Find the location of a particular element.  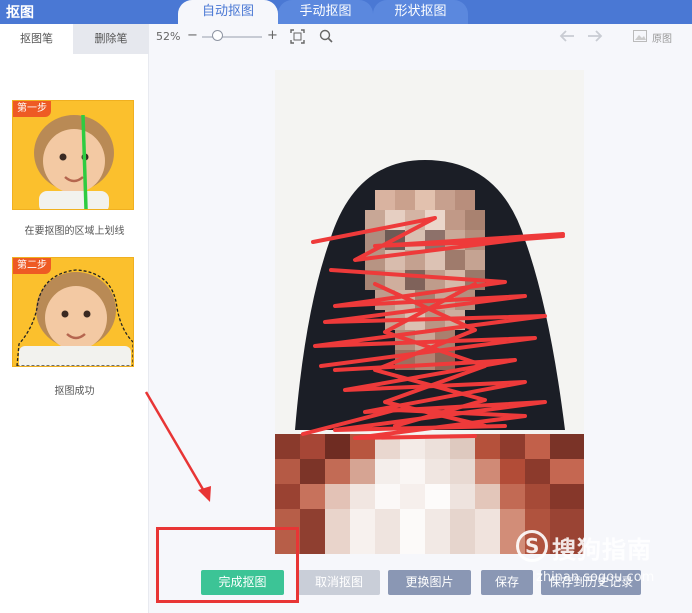

watermark-url: zhinan.sogou.com is located at coordinates (595, 577).